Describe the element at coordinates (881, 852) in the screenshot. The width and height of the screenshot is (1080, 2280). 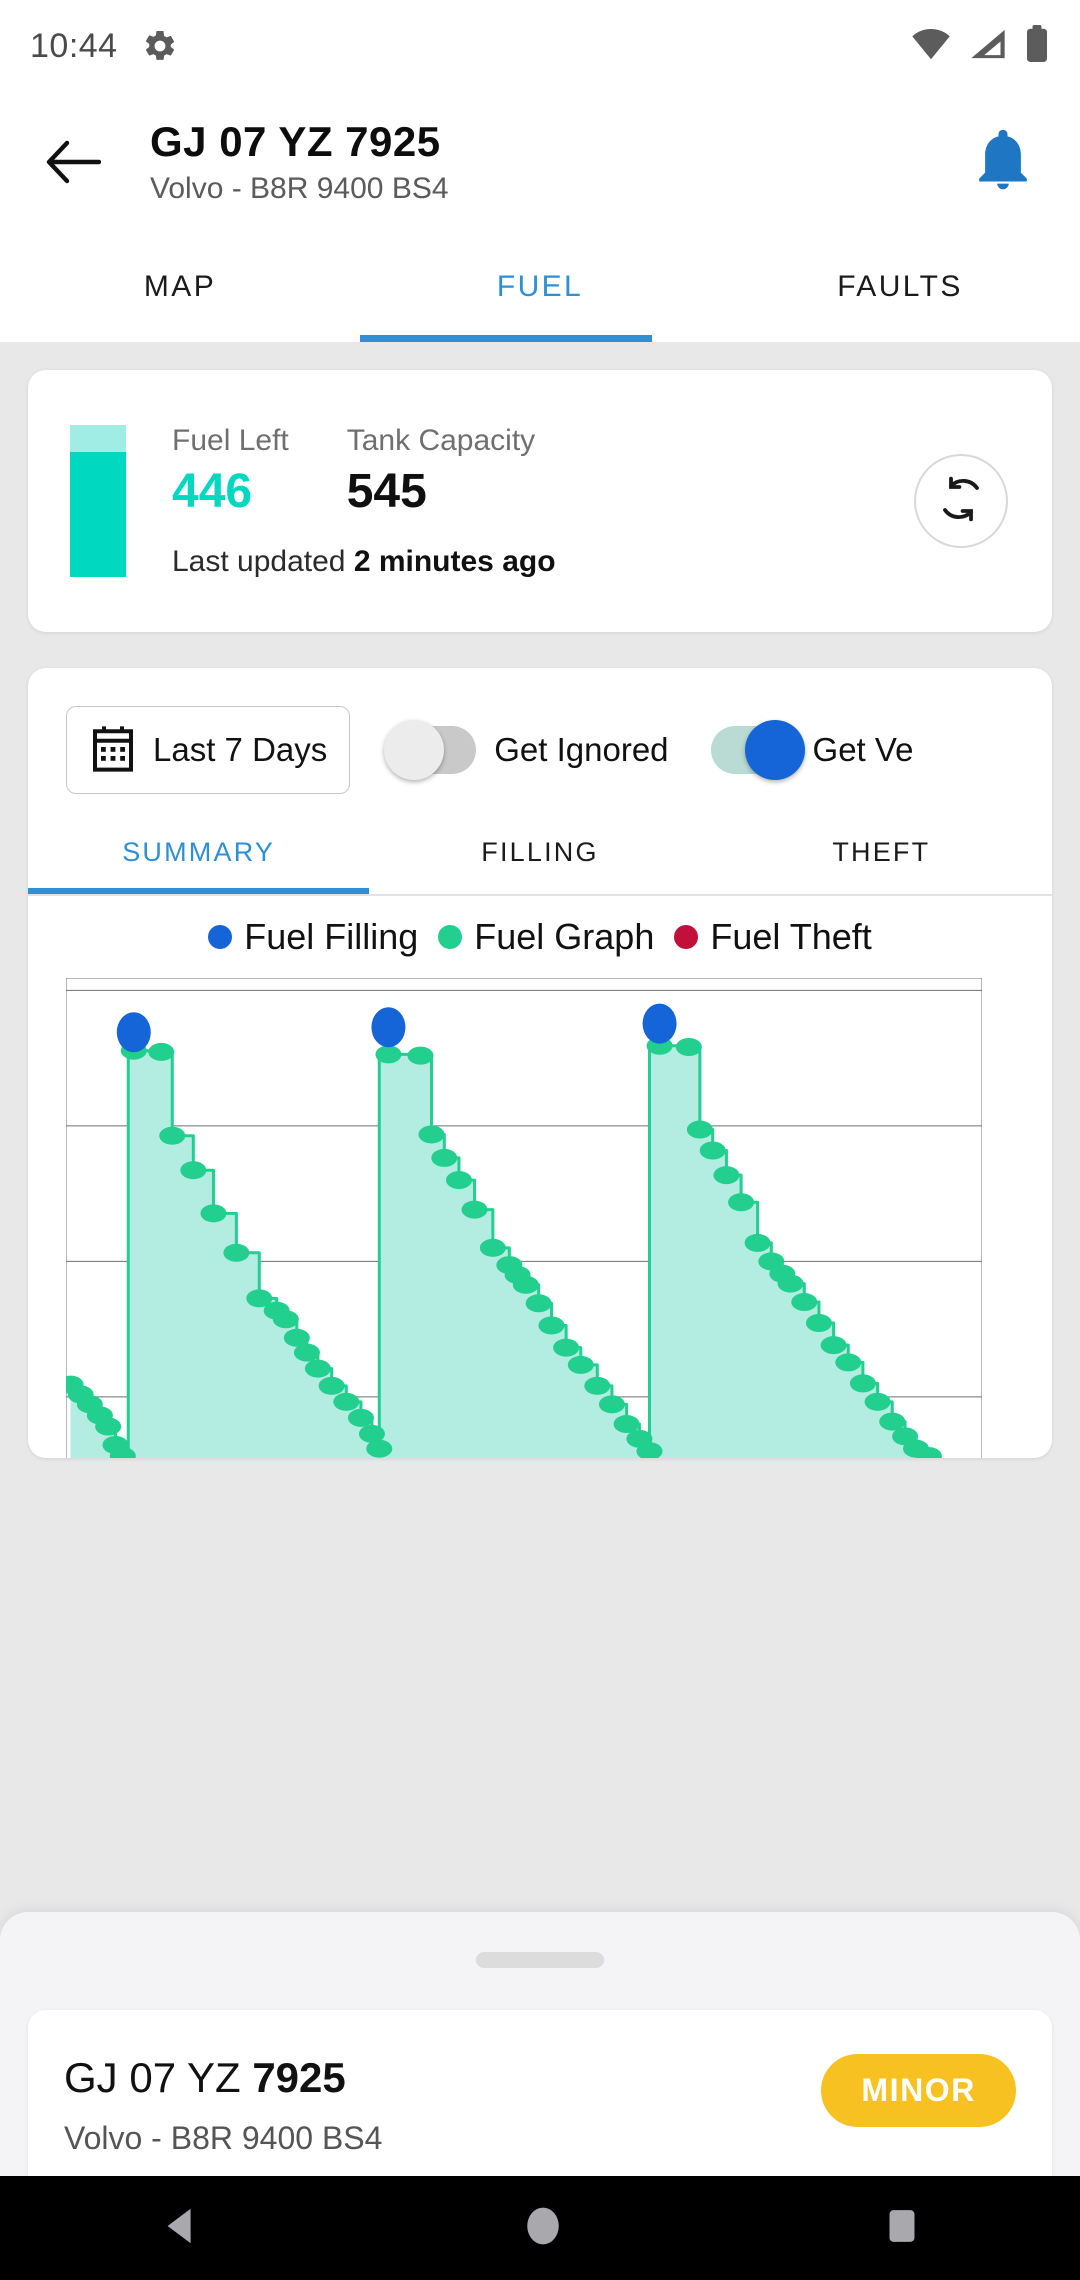
I see `subtab-theft: THEFT` at that location.